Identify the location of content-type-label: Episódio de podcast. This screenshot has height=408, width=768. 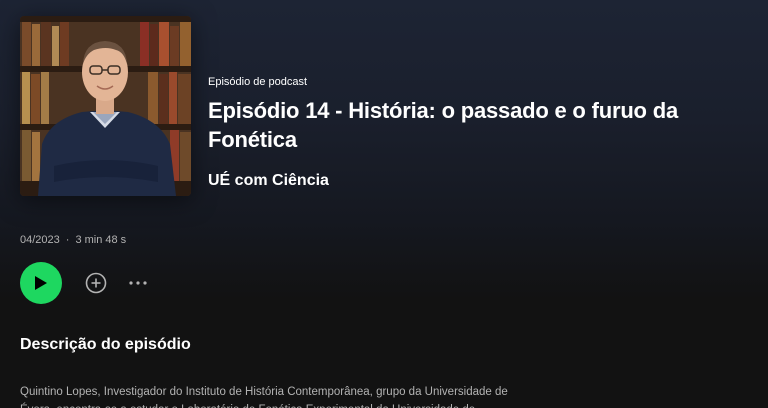
(258, 82).